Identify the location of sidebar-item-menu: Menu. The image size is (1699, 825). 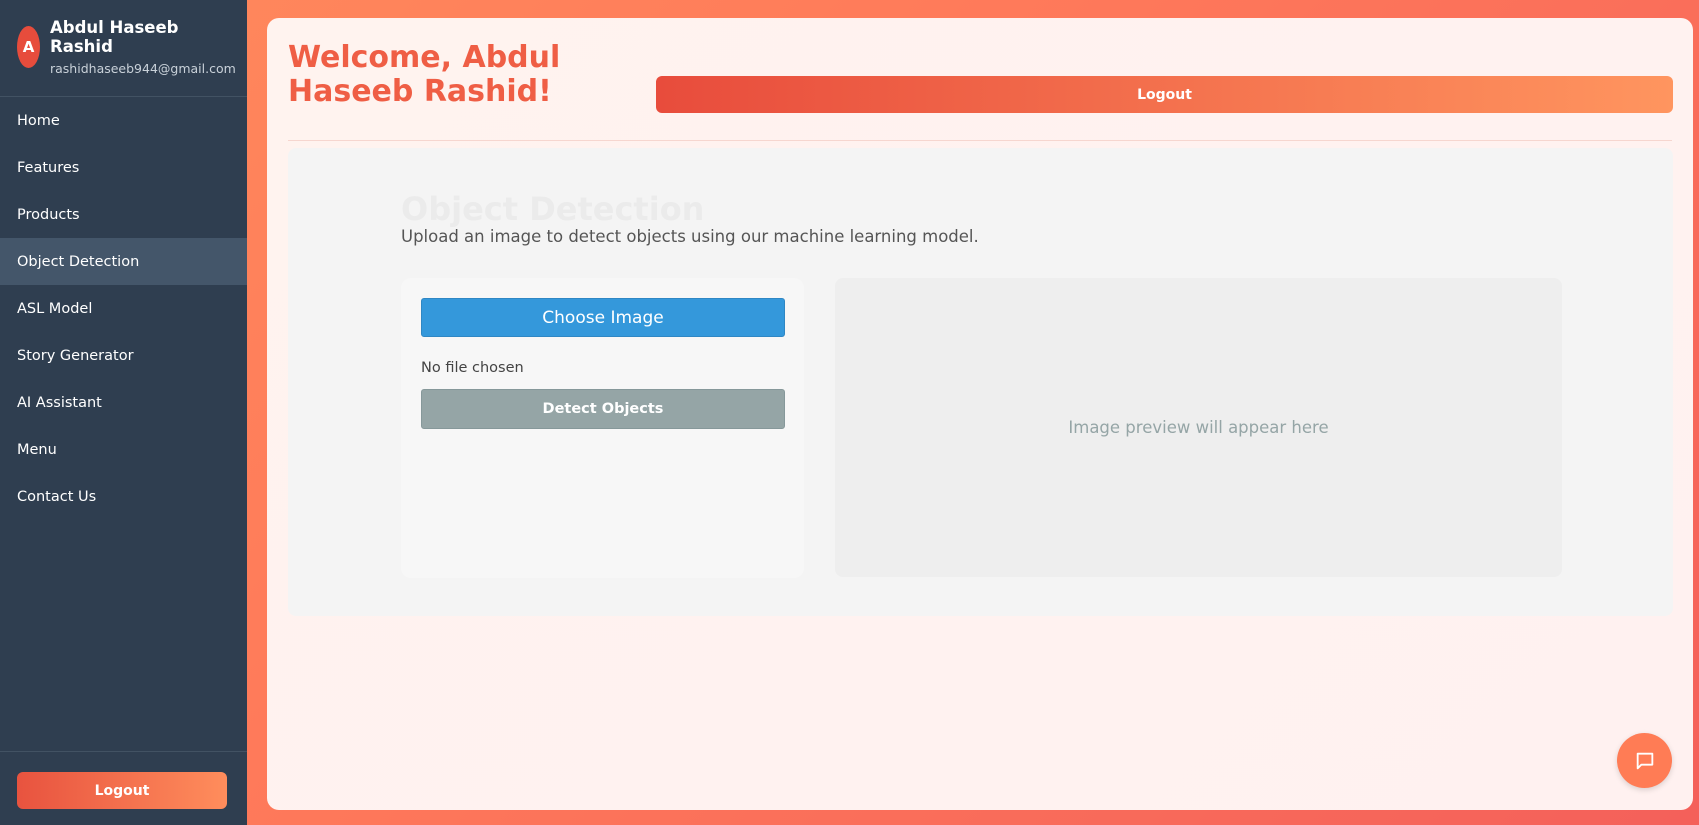
(123, 449).